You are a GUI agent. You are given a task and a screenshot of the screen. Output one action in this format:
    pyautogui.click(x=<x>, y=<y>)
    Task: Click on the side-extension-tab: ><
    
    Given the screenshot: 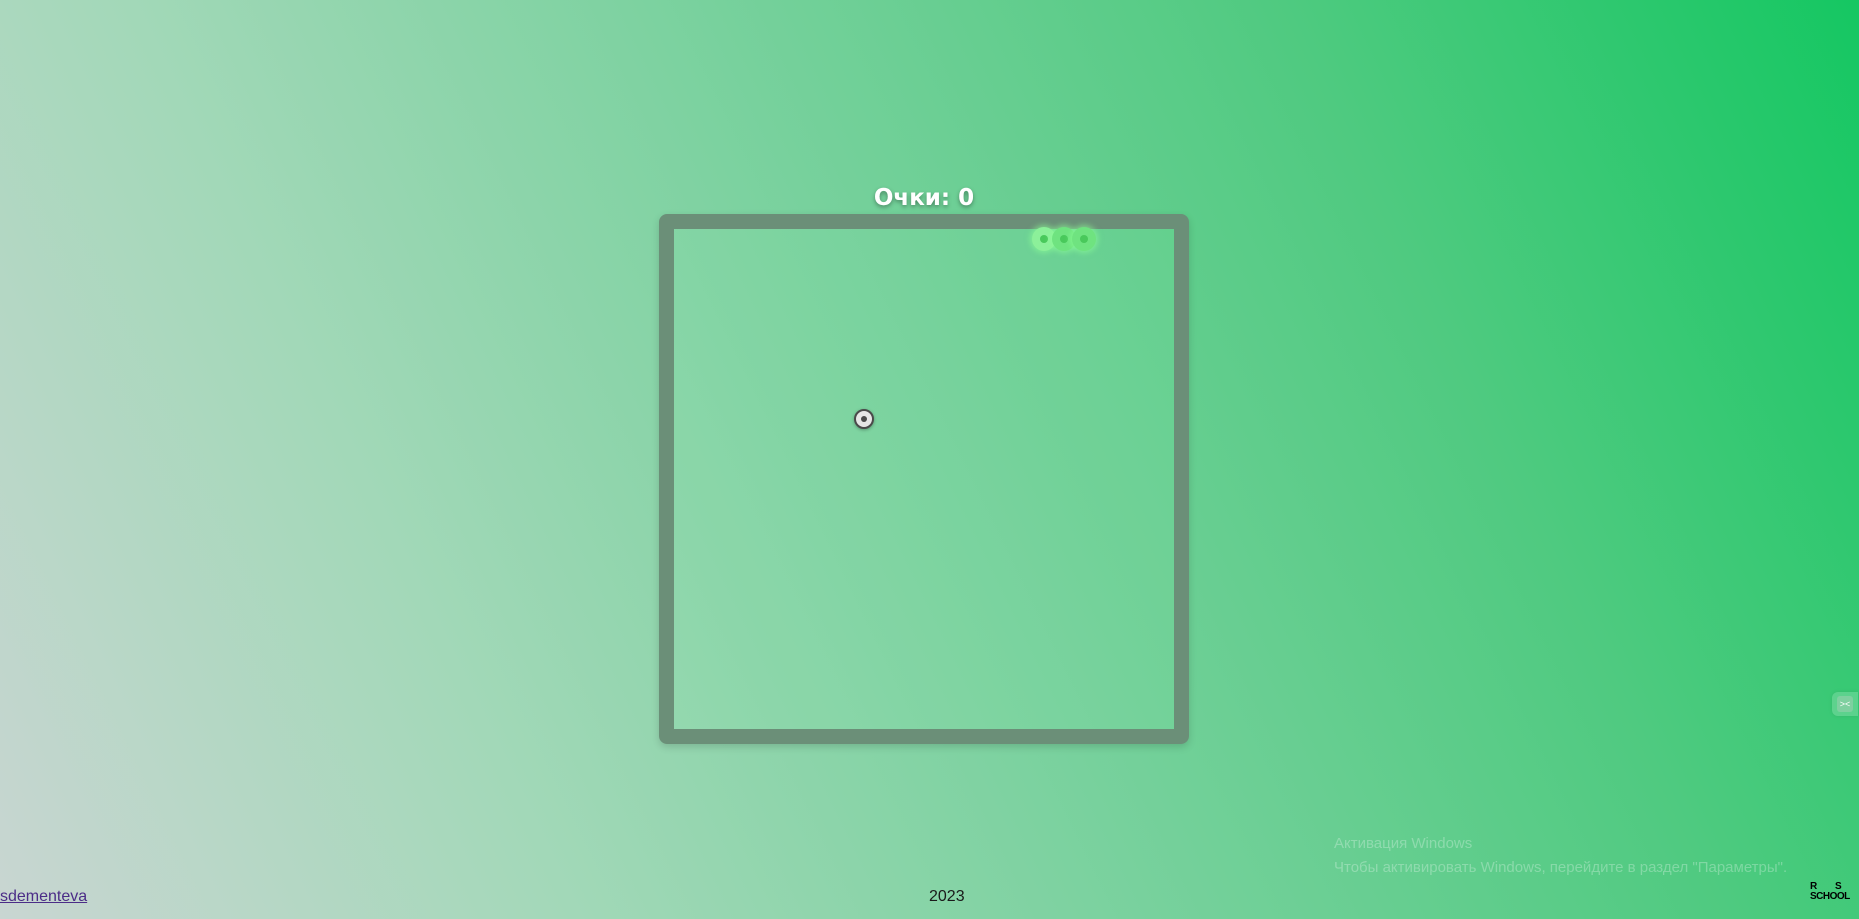 What is the action you would take?
    pyautogui.click(x=1845, y=704)
    